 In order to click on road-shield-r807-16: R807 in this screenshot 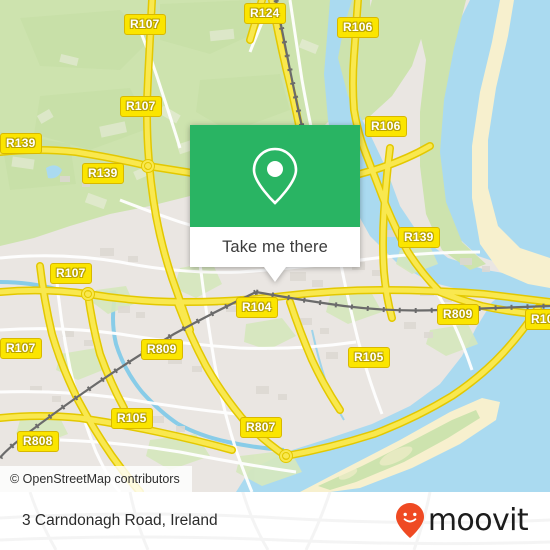, I will do `click(261, 427)`.